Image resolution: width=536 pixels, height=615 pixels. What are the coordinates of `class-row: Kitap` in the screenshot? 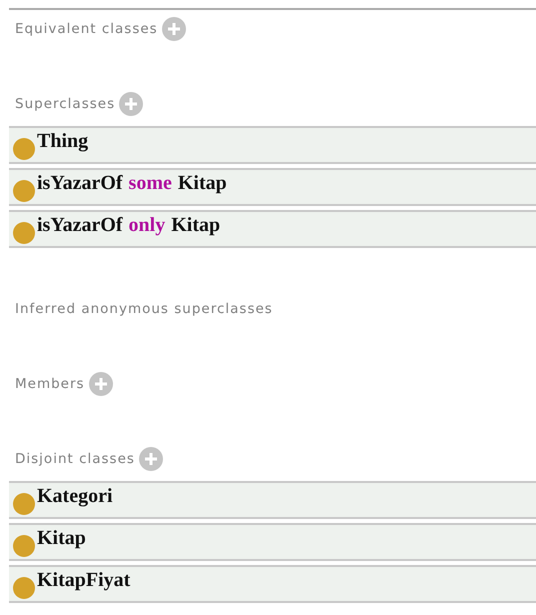 It's located at (272, 542).